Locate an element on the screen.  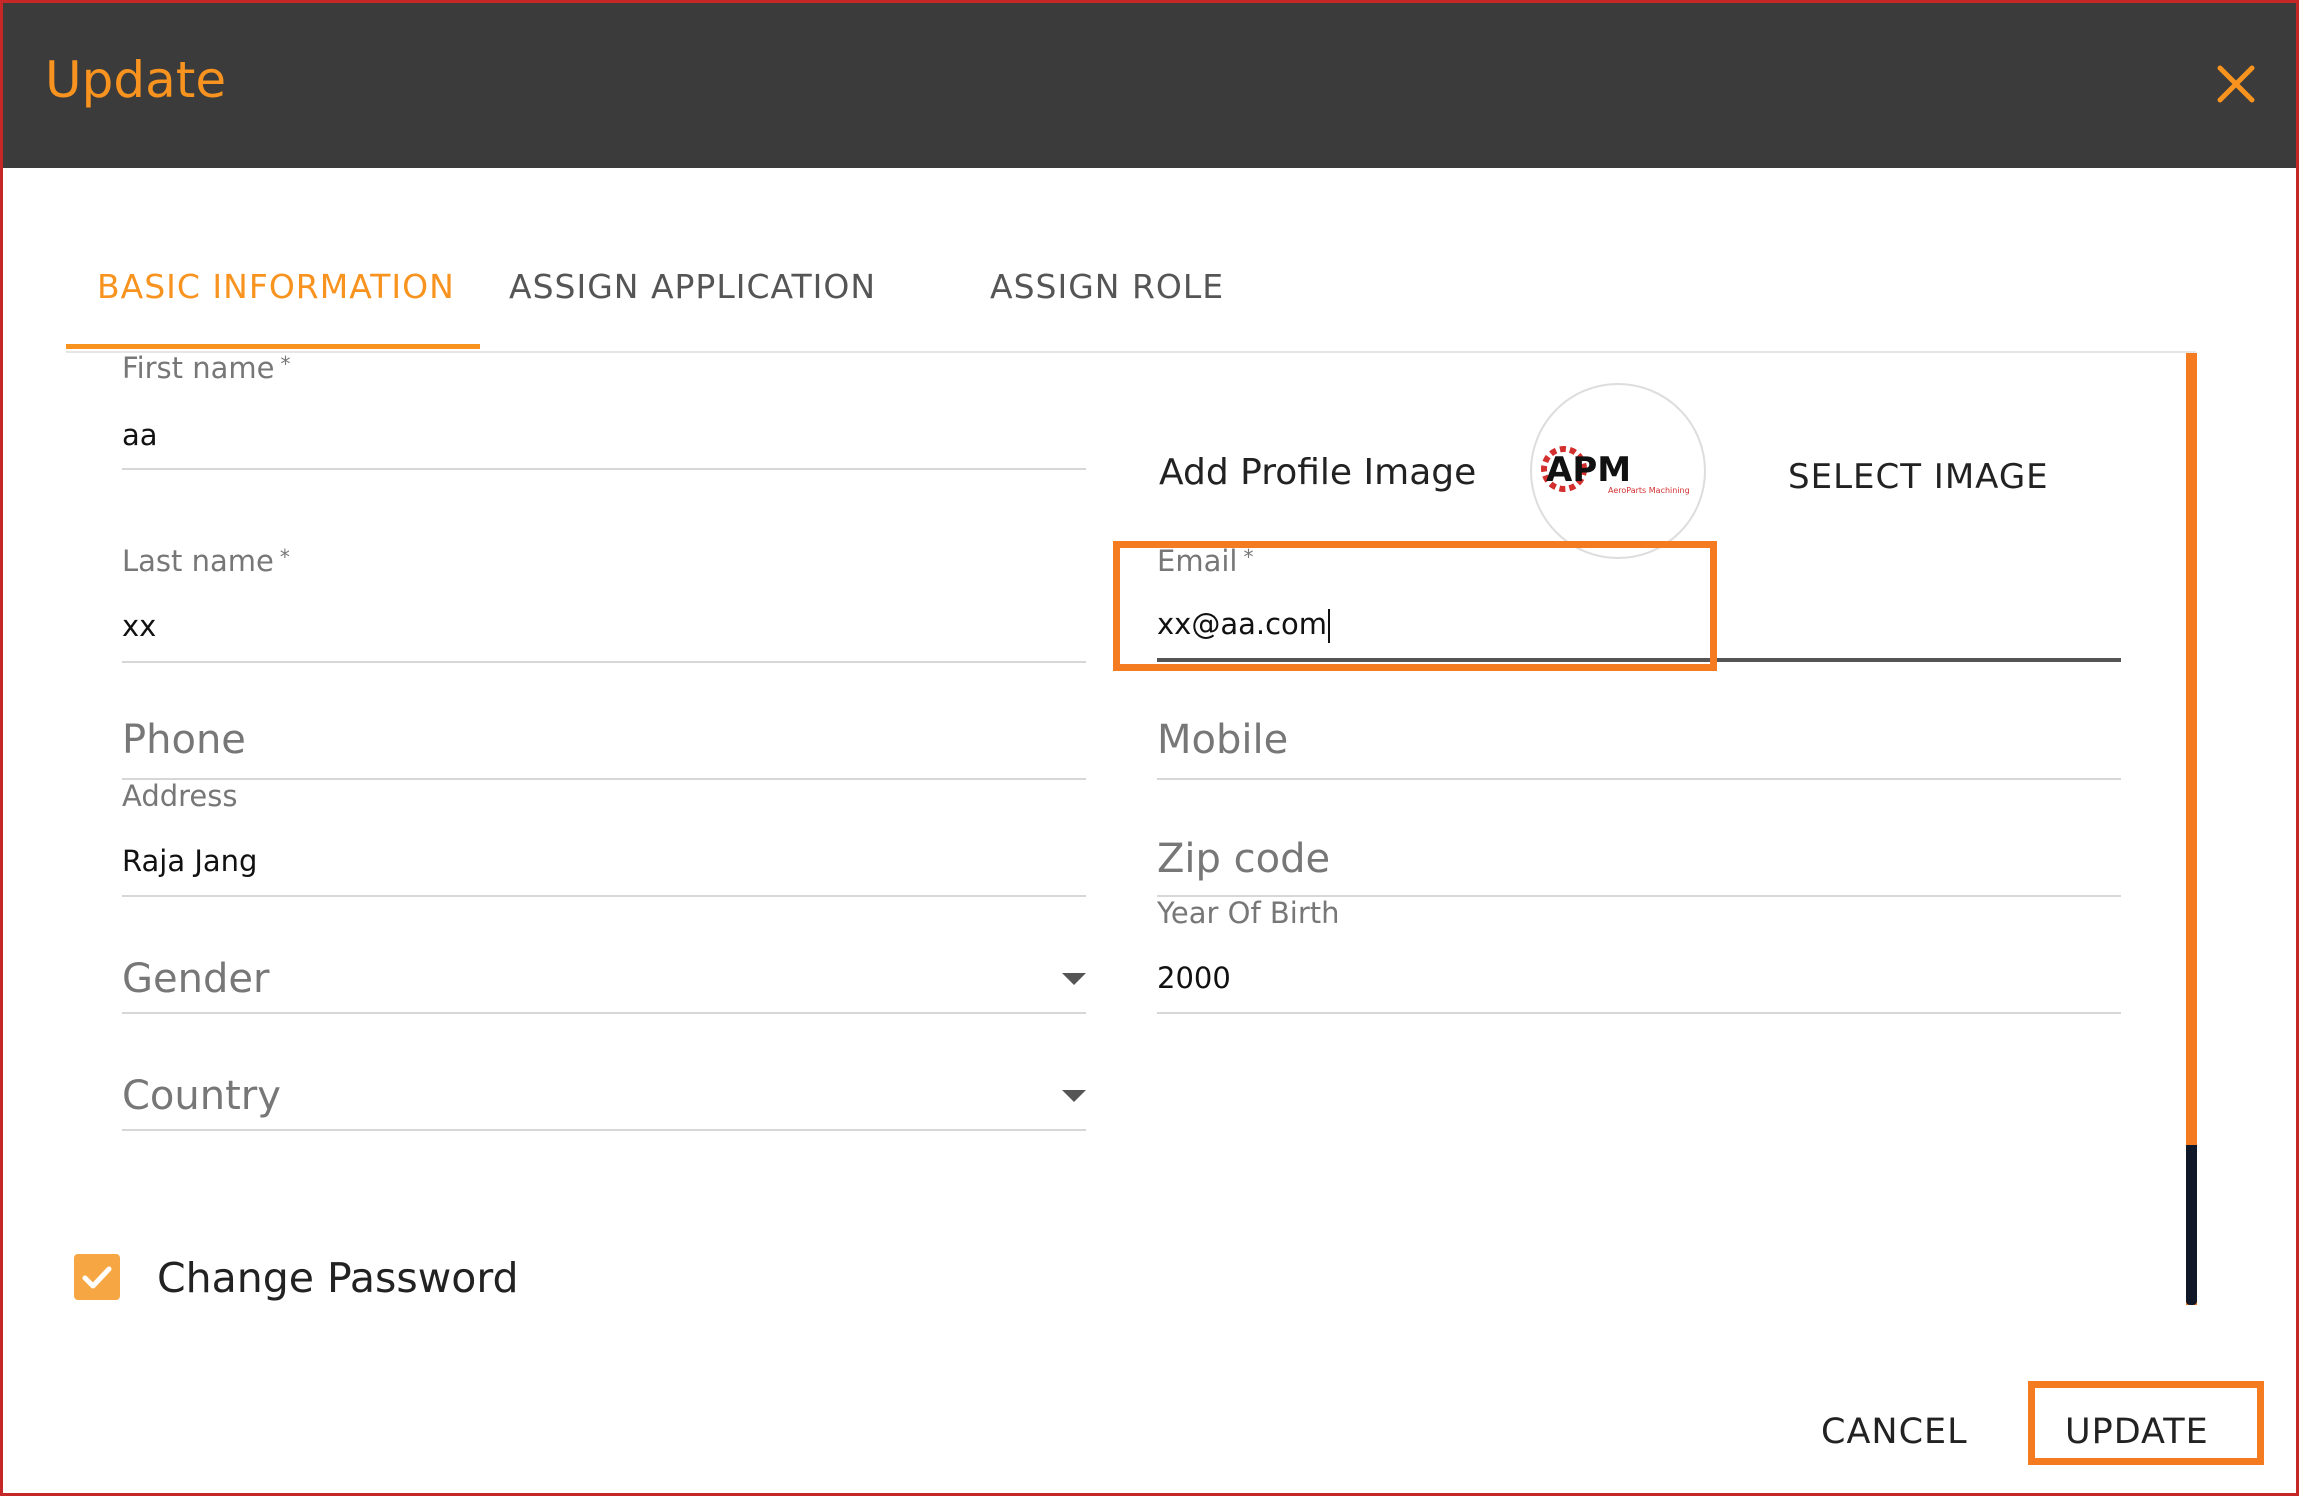
change-password-label: Change Password is located at coordinates (338, 1278).